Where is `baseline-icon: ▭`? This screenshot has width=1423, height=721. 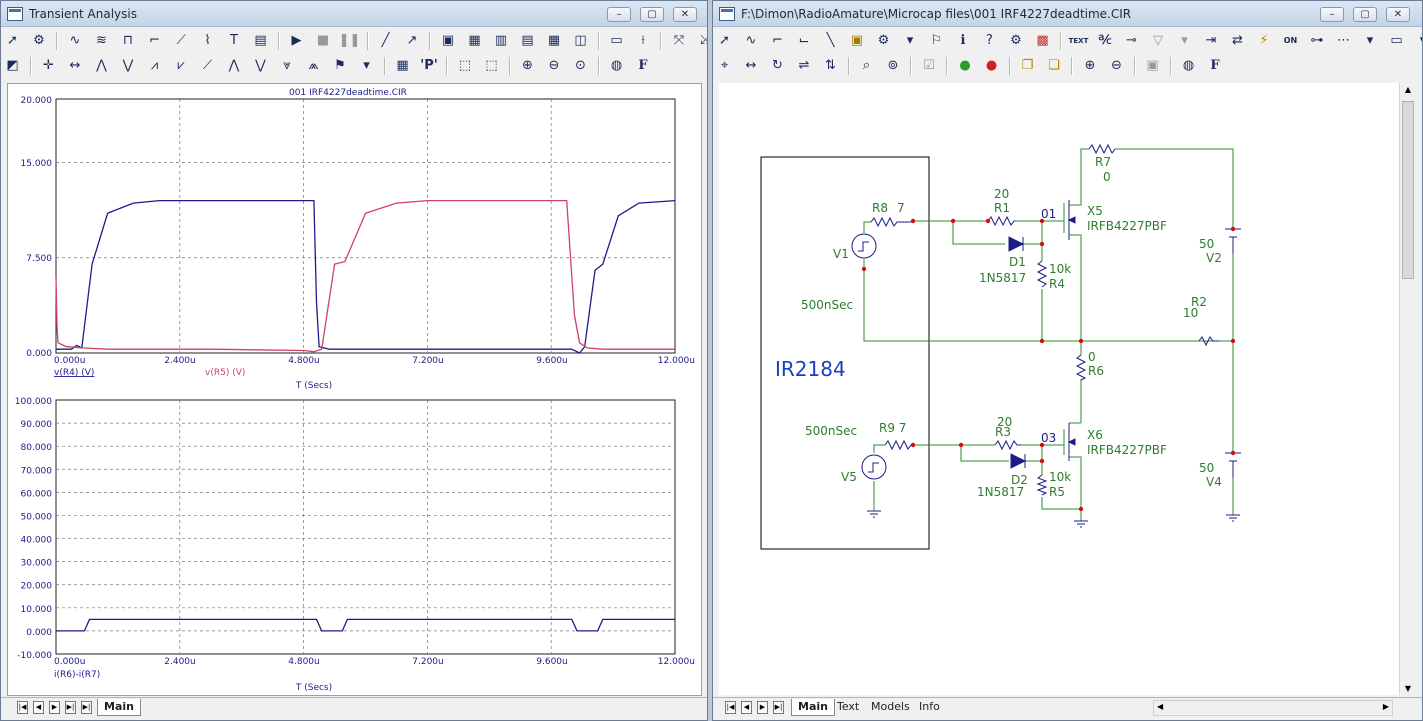
baseline-icon: ▭ is located at coordinates (616, 41).